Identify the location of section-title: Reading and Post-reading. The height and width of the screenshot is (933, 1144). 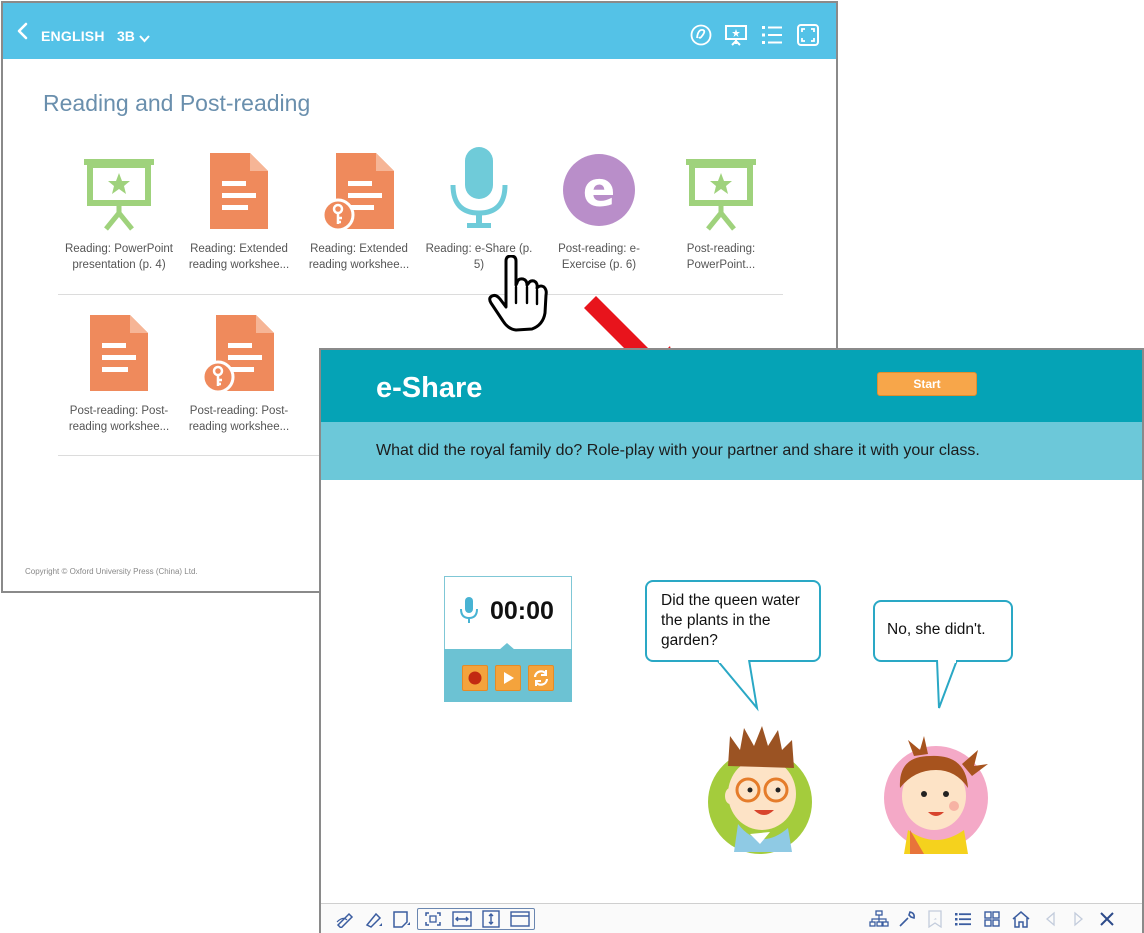
(177, 103).